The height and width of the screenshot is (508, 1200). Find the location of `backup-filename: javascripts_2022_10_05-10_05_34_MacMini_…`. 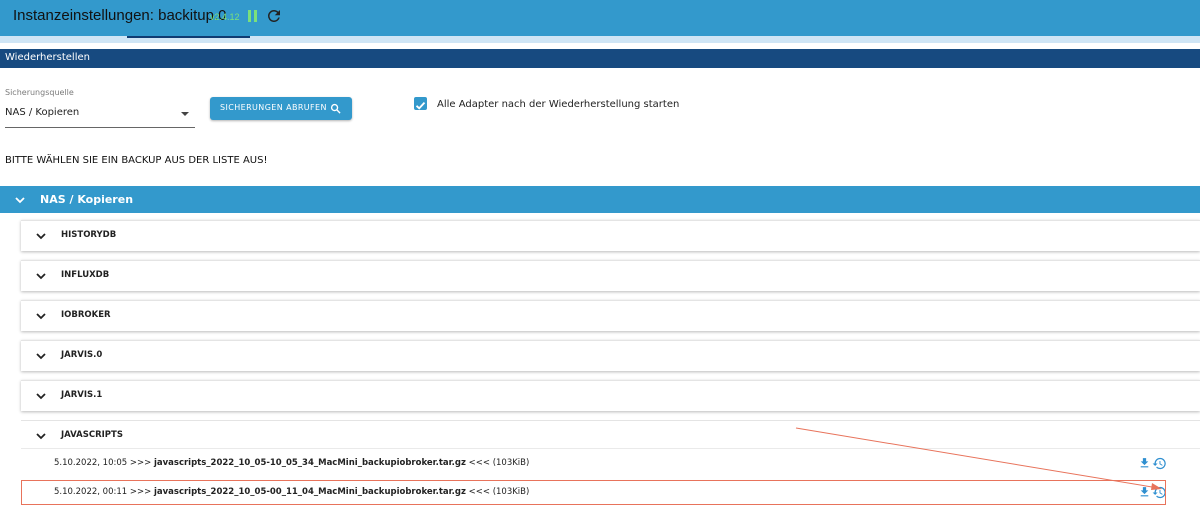

backup-filename: javascripts_2022_10_05-10_05_34_MacMini_… is located at coordinates (309, 463).